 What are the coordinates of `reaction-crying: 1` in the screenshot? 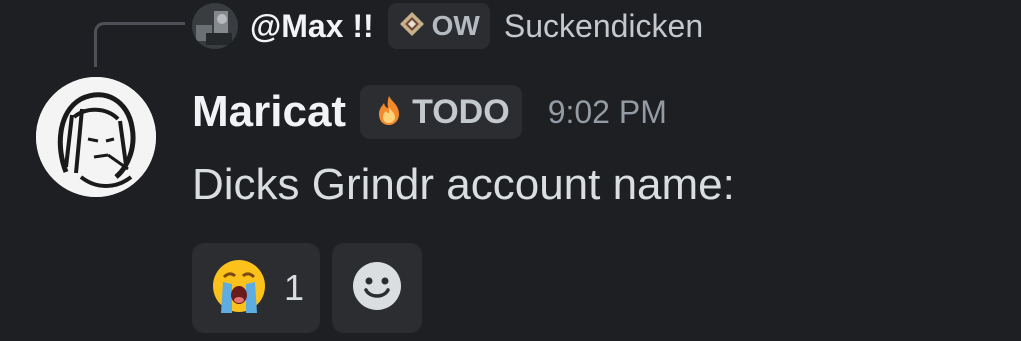 It's located at (256, 288).